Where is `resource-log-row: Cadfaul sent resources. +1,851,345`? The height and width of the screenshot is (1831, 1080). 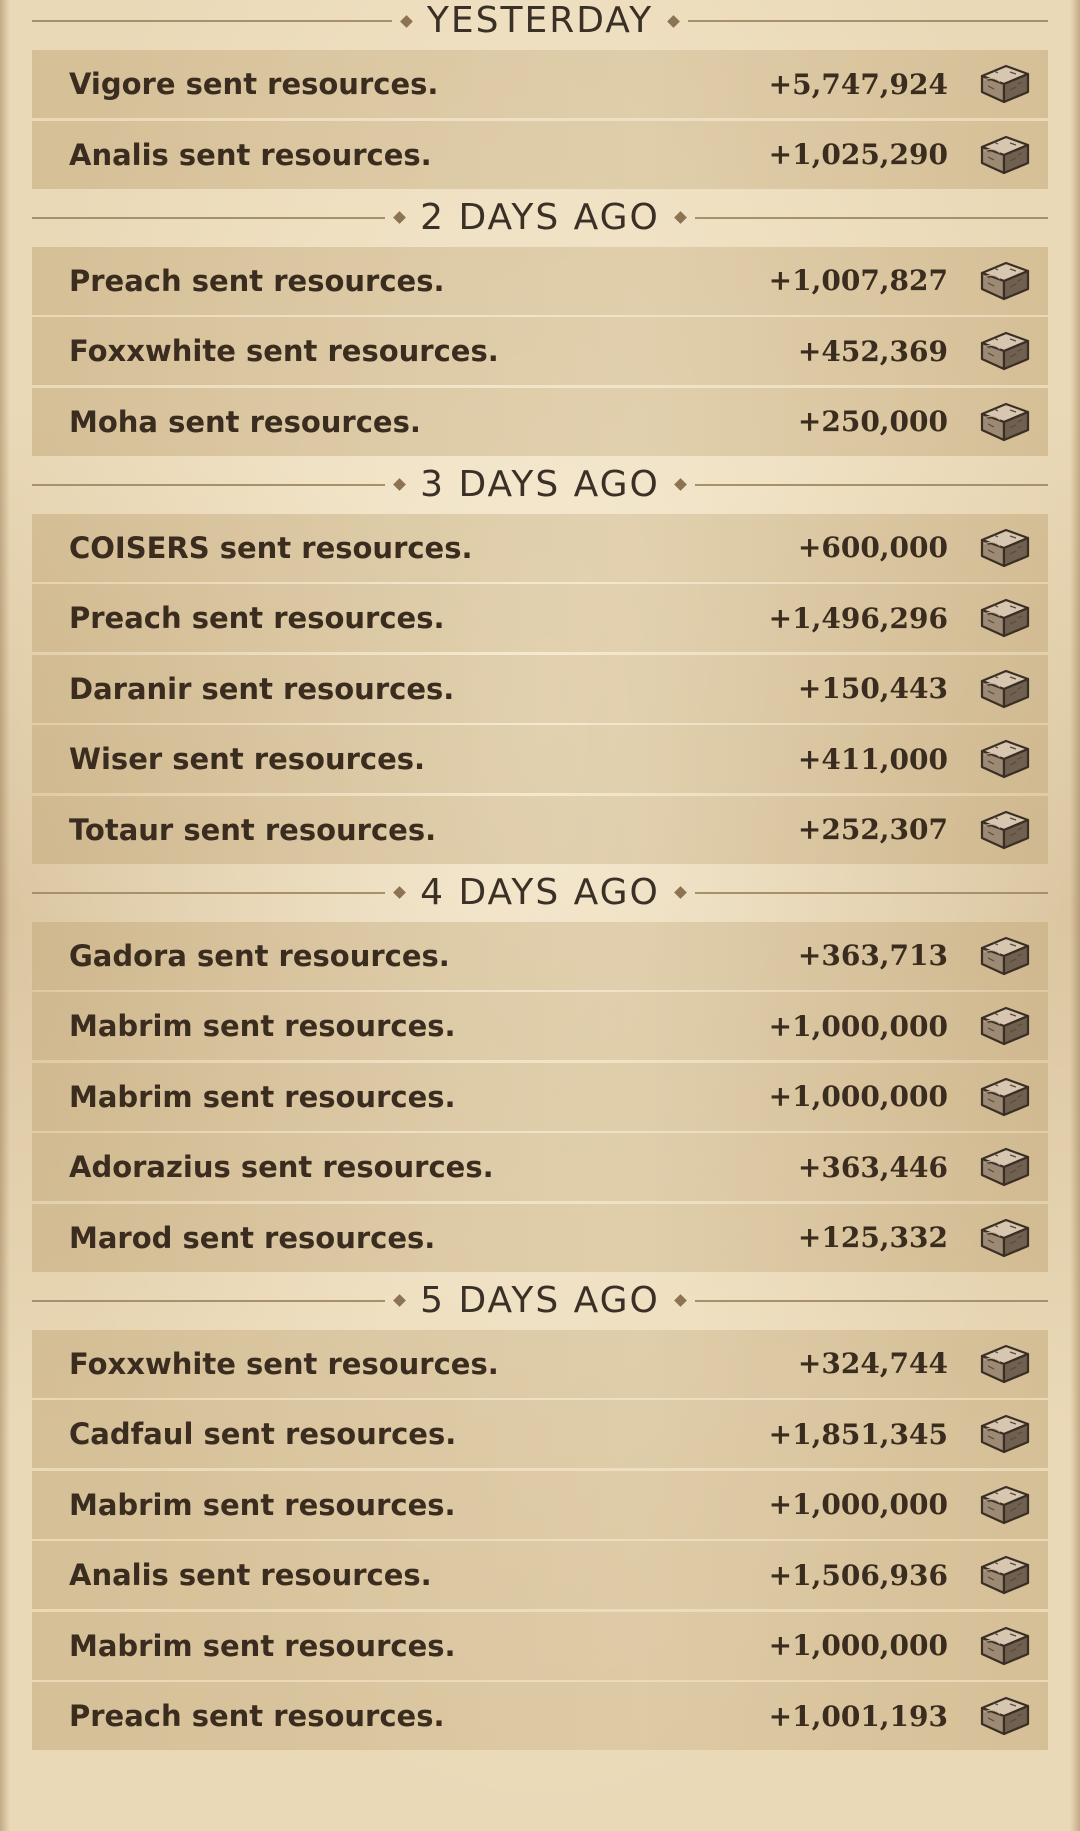
resource-log-row: Cadfaul sent resources. +1,851,345 is located at coordinates (540, 1434).